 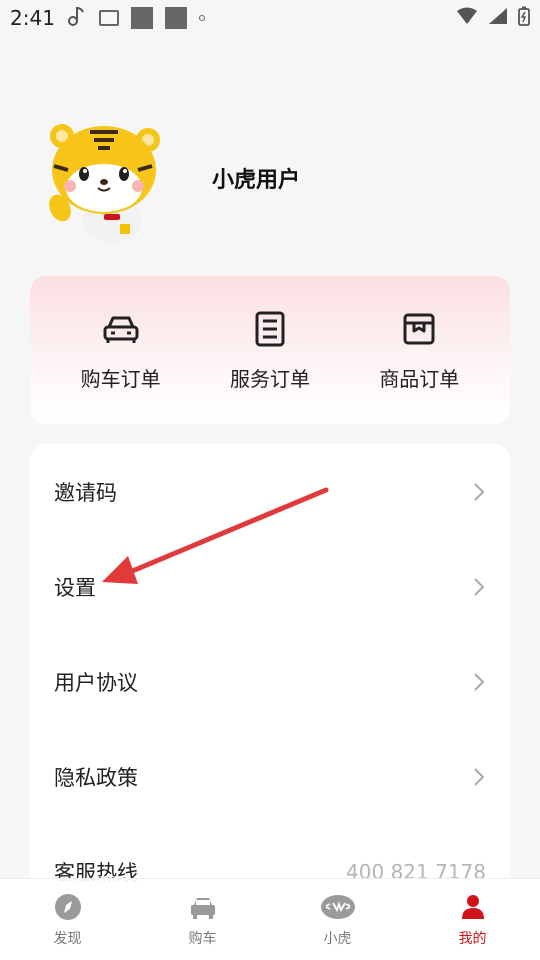 I want to click on music-note-icon, so click(x=77, y=18).